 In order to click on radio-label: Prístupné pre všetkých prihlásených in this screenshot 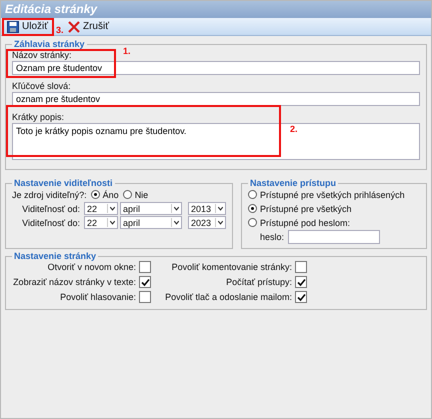, I will do `click(332, 195)`.